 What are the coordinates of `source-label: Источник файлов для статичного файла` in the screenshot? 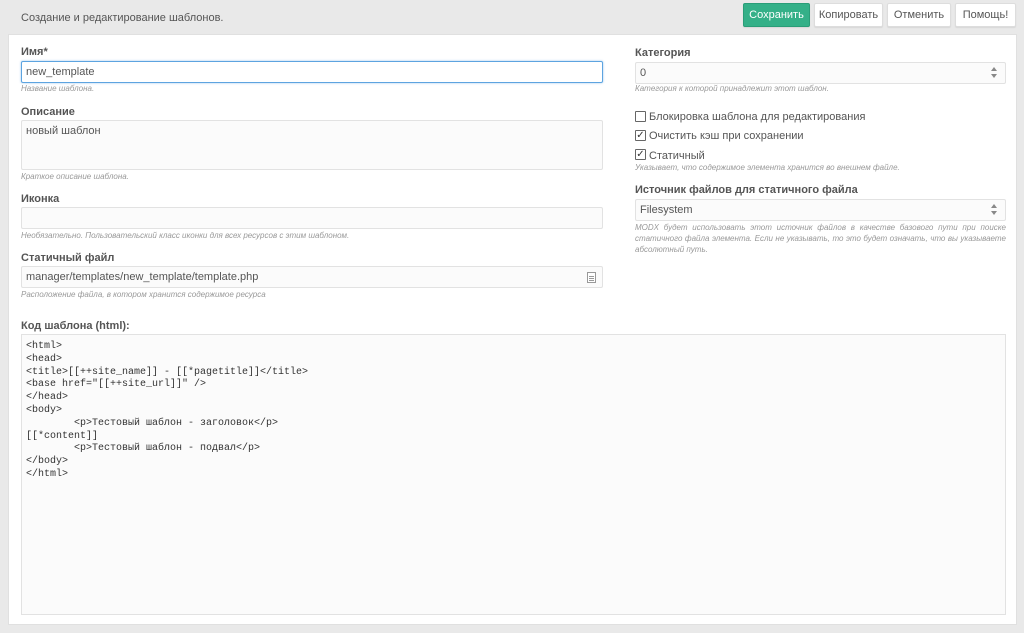 It's located at (746, 190).